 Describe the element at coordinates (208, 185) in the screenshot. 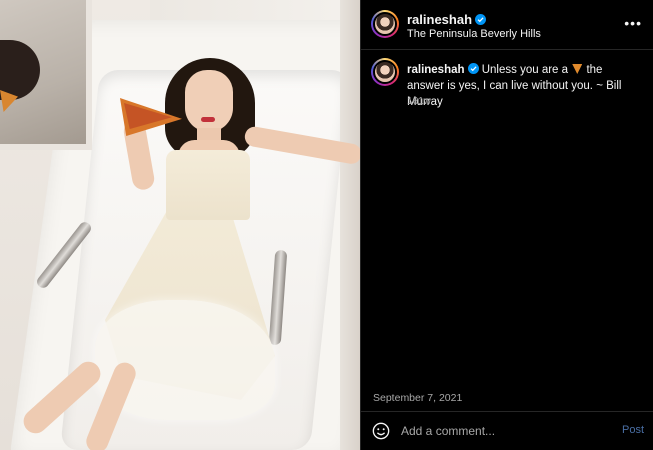

I see `dress-bodice` at that location.